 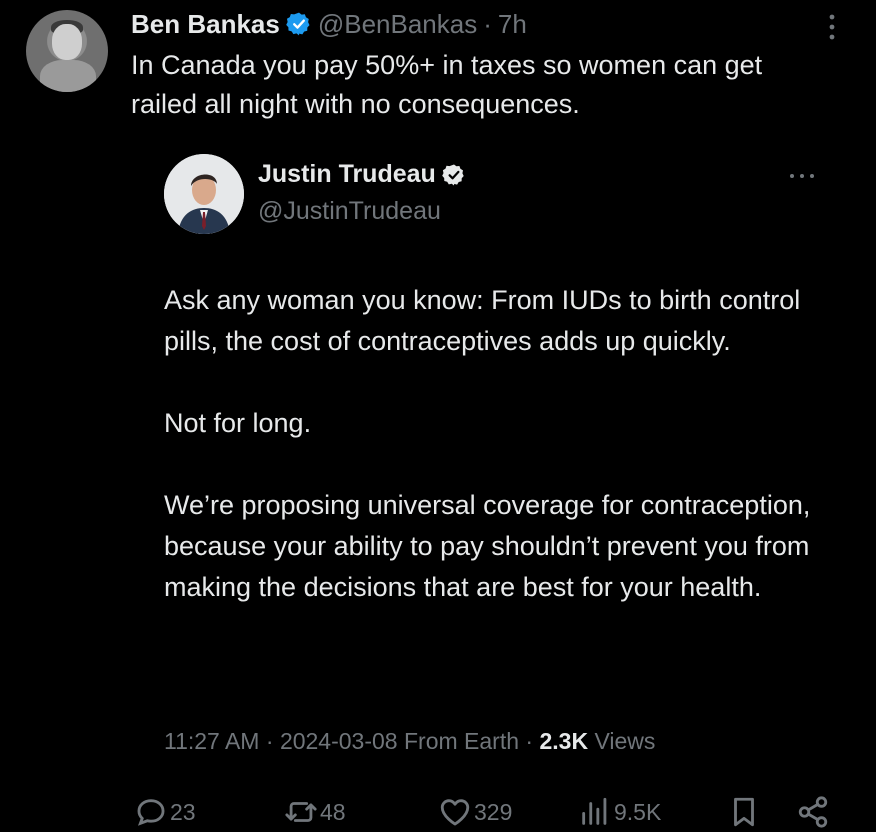 What do you see at coordinates (151, 812) in the screenshot?
I see `reply-icon` at bounding box center [151, 812].